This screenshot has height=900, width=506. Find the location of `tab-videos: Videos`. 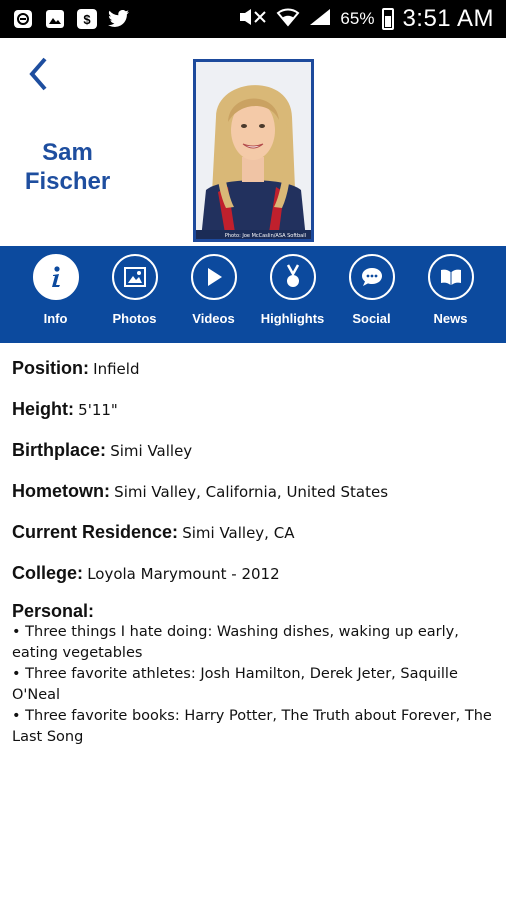

tab-videos: Videos is located at coordinates (214, 294).